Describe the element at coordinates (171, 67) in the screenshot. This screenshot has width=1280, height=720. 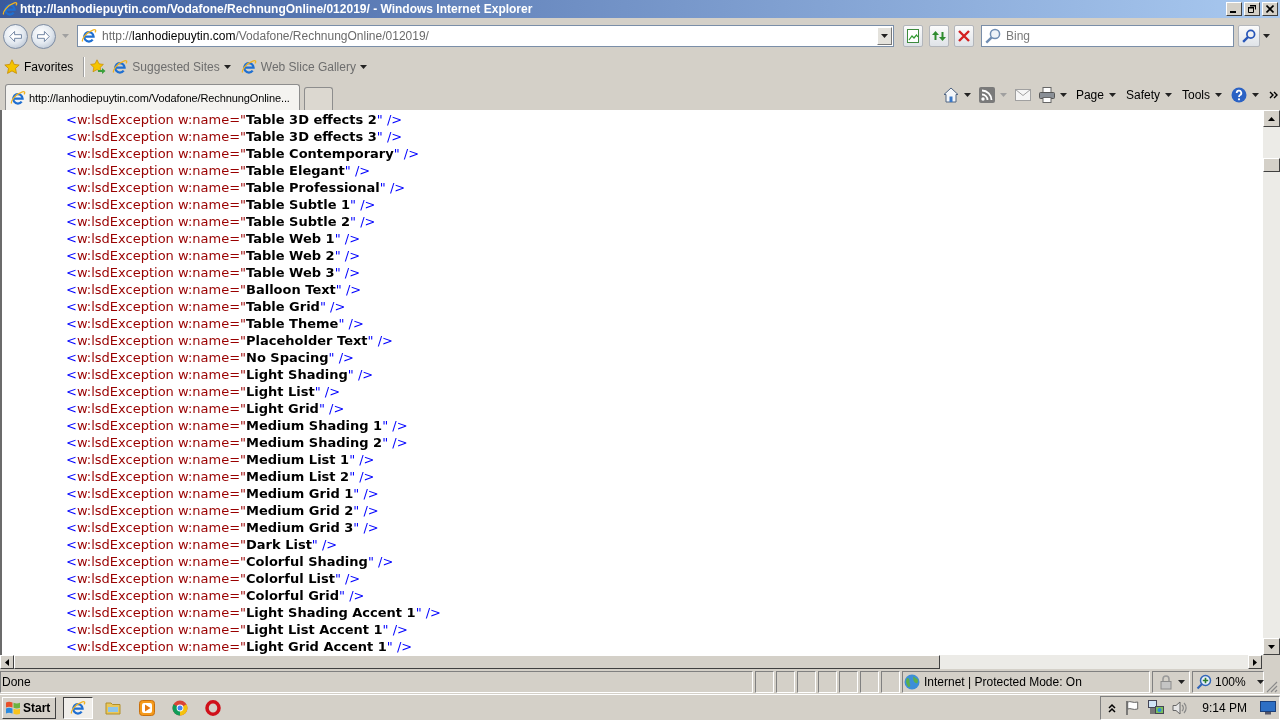
I see `favorites-link: Suggested Sites` at that location.